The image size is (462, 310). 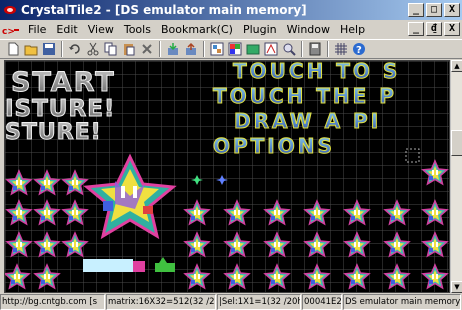 What do you see at coordinates (191, 49) in the screenshot?
I see `export-icon` at bounding box center [191, 49].